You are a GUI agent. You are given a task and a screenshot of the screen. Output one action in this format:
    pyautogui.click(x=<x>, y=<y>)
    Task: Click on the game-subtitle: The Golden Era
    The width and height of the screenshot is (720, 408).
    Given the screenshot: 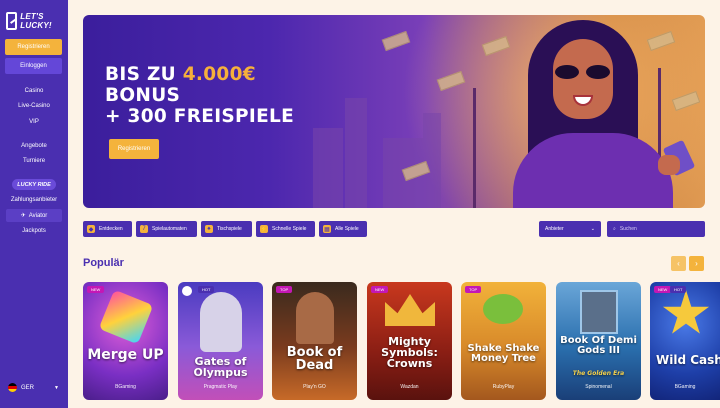 What is the action you would take?
    pyautogui.click(x=598, y=373)
    